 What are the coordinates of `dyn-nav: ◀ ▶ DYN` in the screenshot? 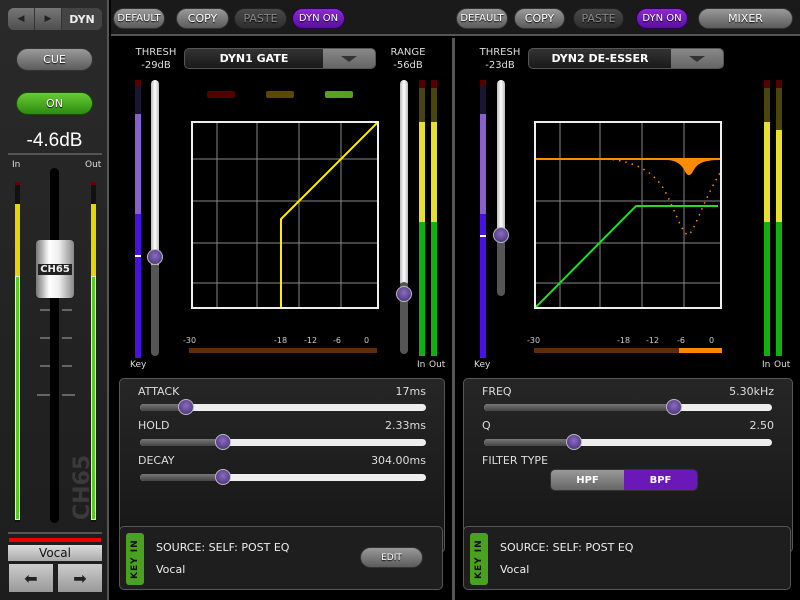 It's located at (55, 19).